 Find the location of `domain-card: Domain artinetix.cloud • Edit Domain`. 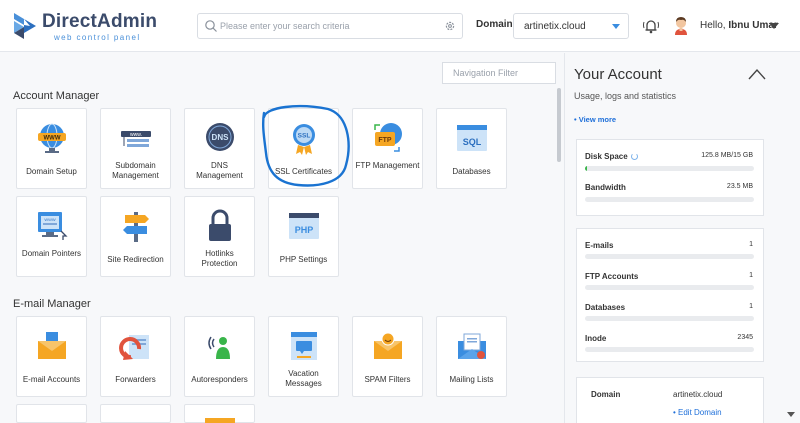

domain-card: Domain artinetix.cloud • Edit Domain is located at coordinates (670, 400).